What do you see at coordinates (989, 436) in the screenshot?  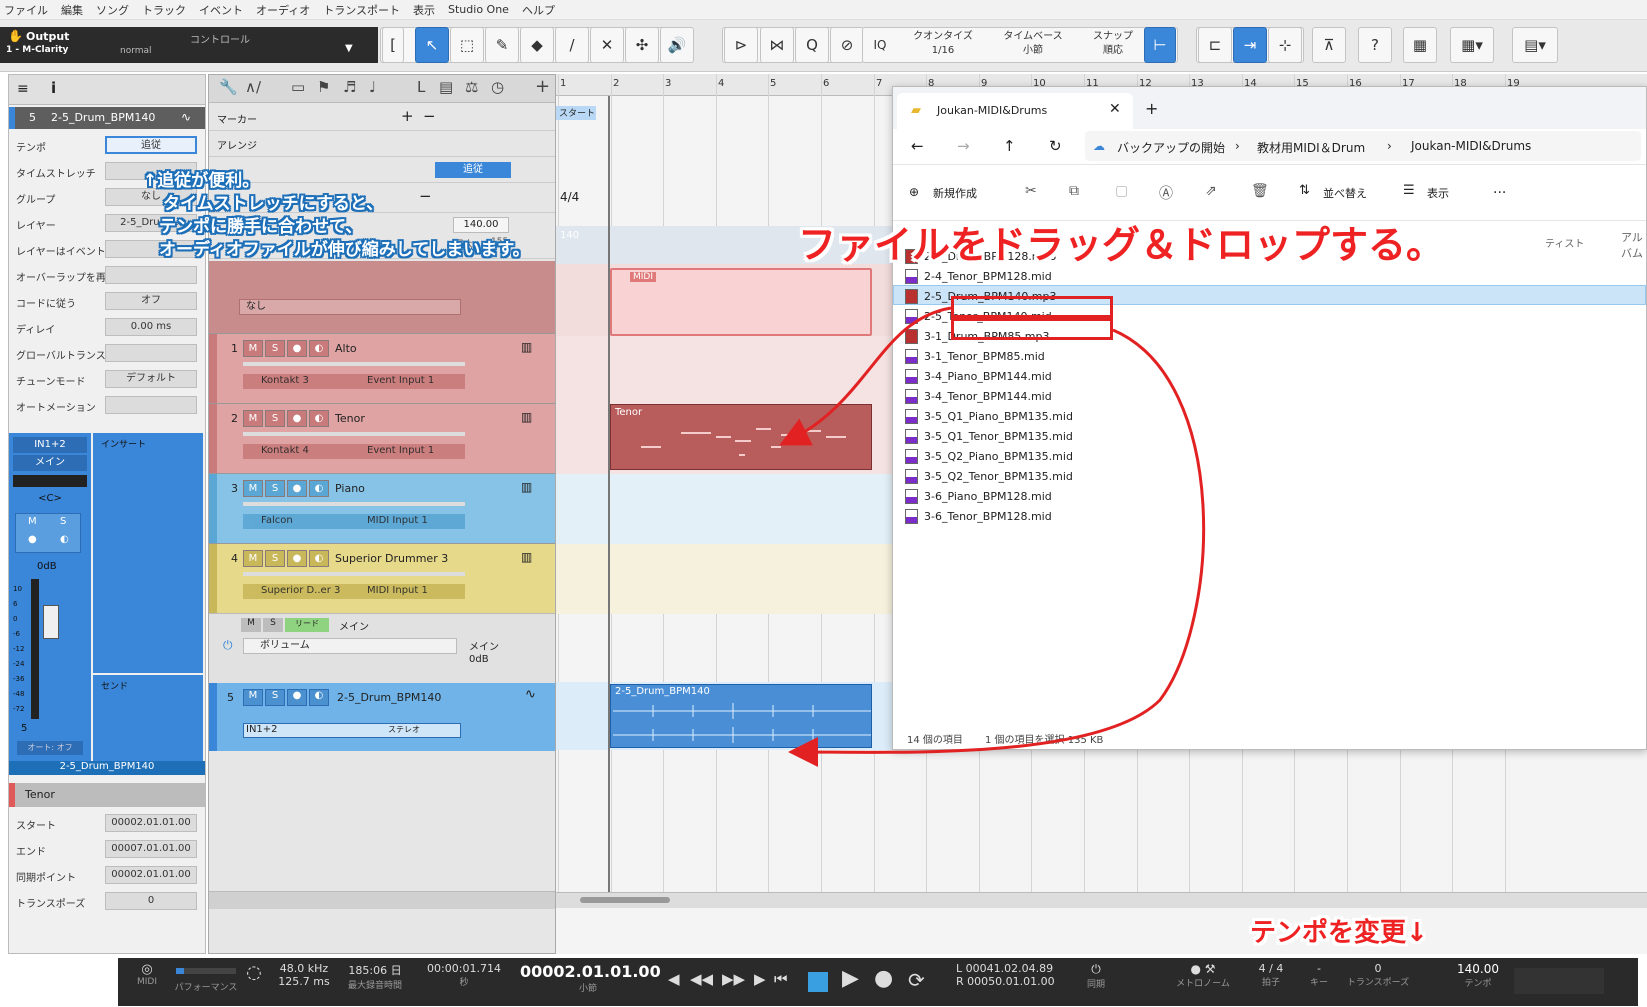 I see `file-row: 3-5_Q1_Tenor_BPM135.mid` at bounding box center [989, 436].